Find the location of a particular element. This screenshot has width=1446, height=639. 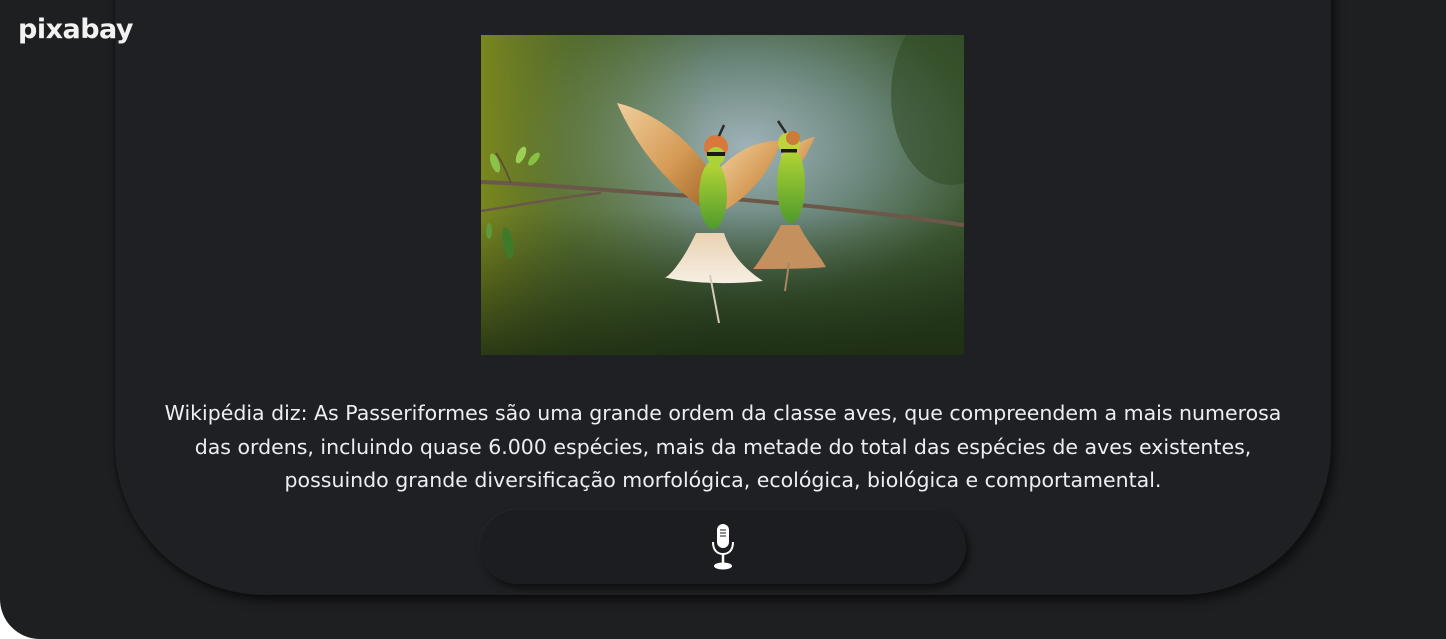

microphone-icon is located at coordinates (723, 547).